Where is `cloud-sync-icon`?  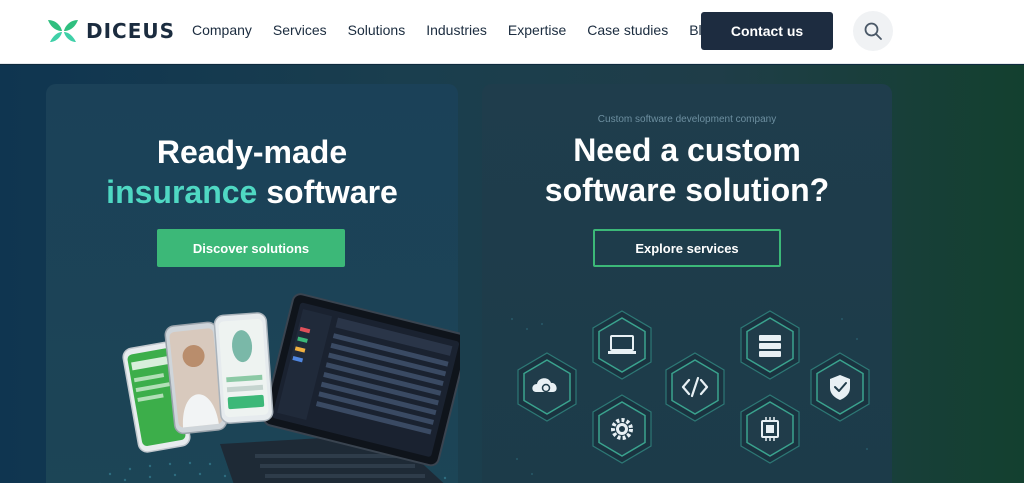 cloud-sync-icon is located at coordinates (547, 387).